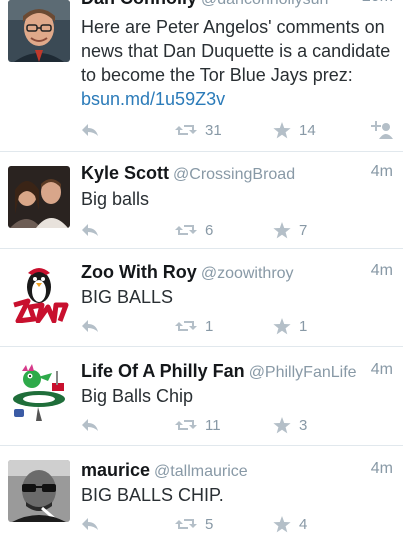 This screenshot has height=534, width=403. Describe the element at coordinates (213, 130) in the screenshot. I see `retweet-count: 31` at that location.